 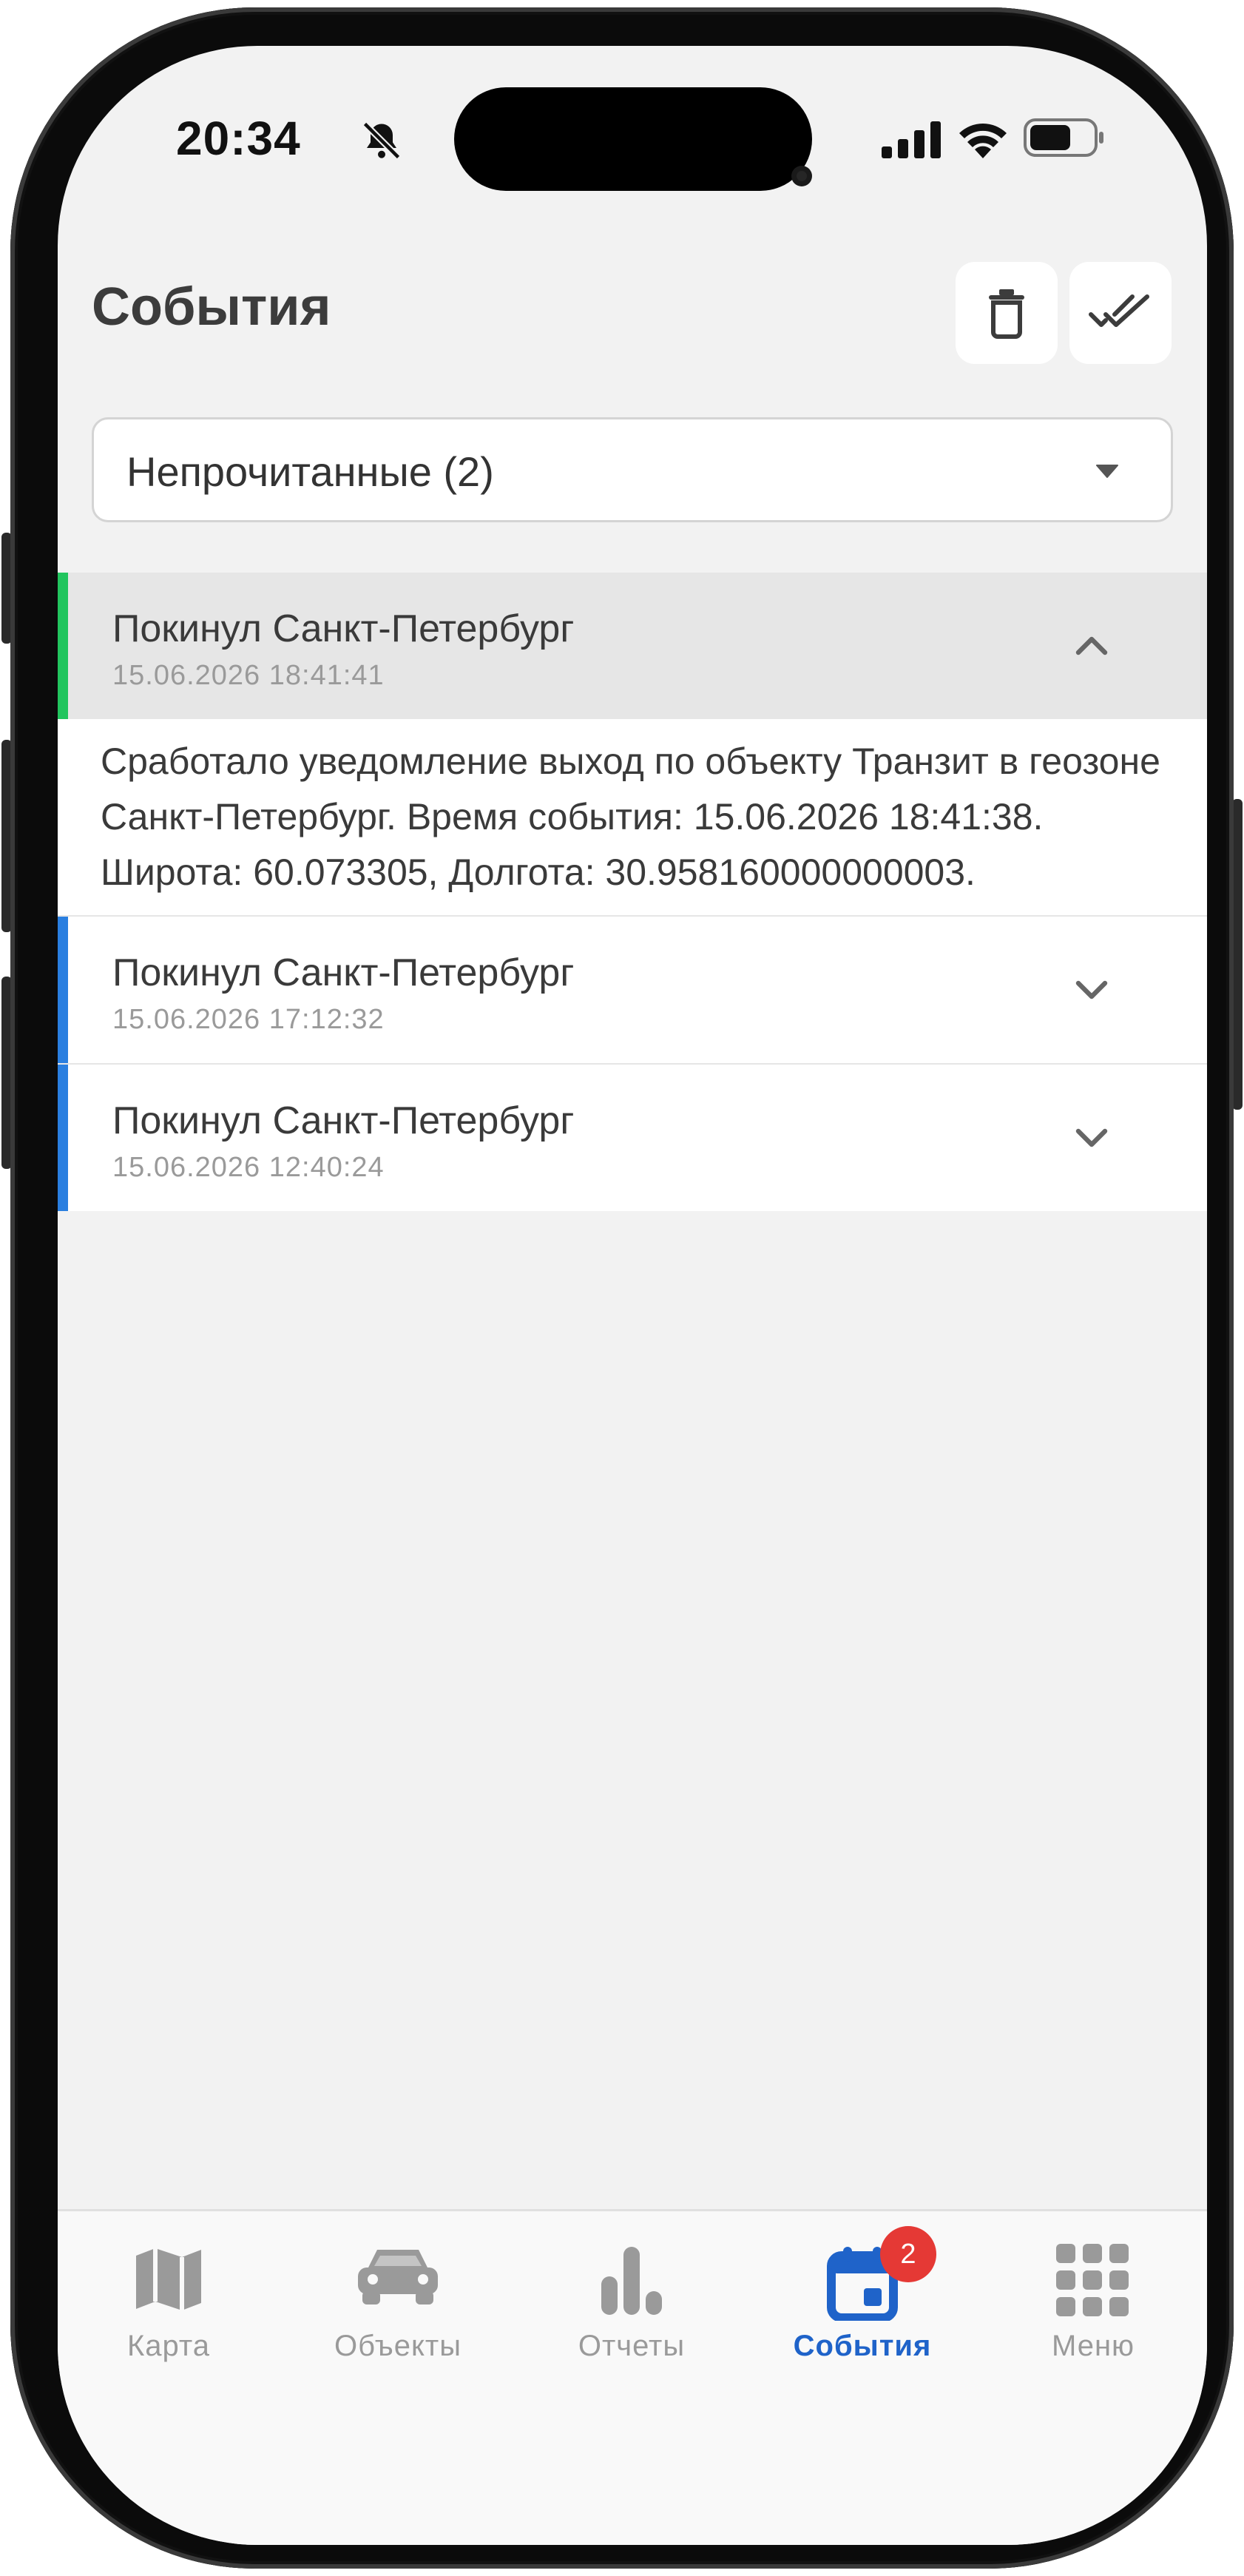 I want to click on mark-all-read-button, so click(x=1120, y=313).